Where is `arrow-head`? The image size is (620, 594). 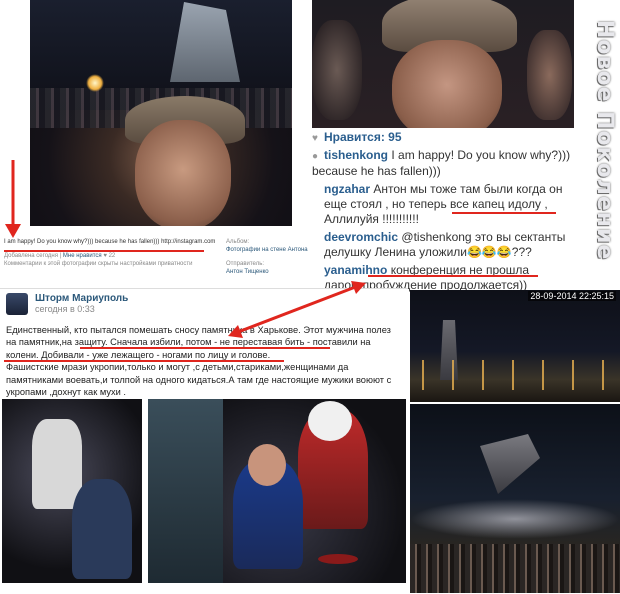
arrow-head is located at coordinates (13, 231).